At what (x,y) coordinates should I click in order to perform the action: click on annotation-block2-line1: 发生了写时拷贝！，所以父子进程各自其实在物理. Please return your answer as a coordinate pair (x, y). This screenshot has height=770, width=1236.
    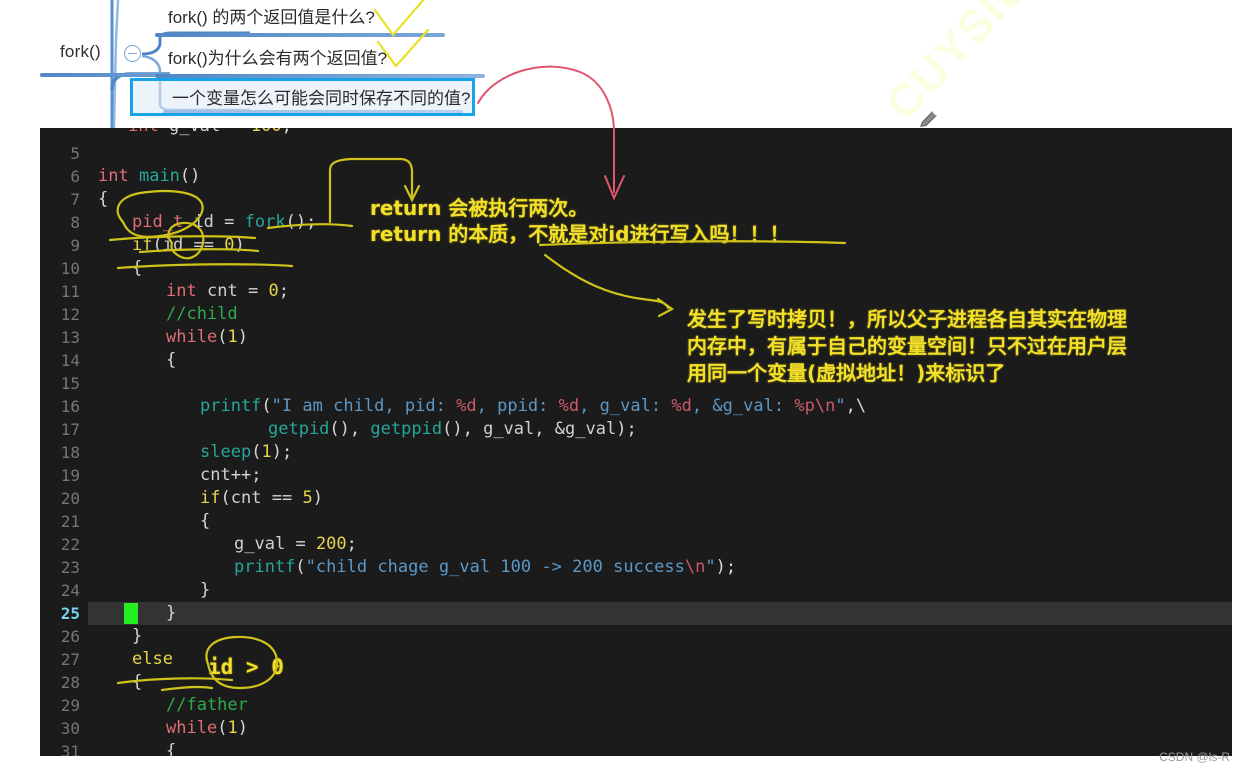
    Looking at the image, I should click on (907, 319).